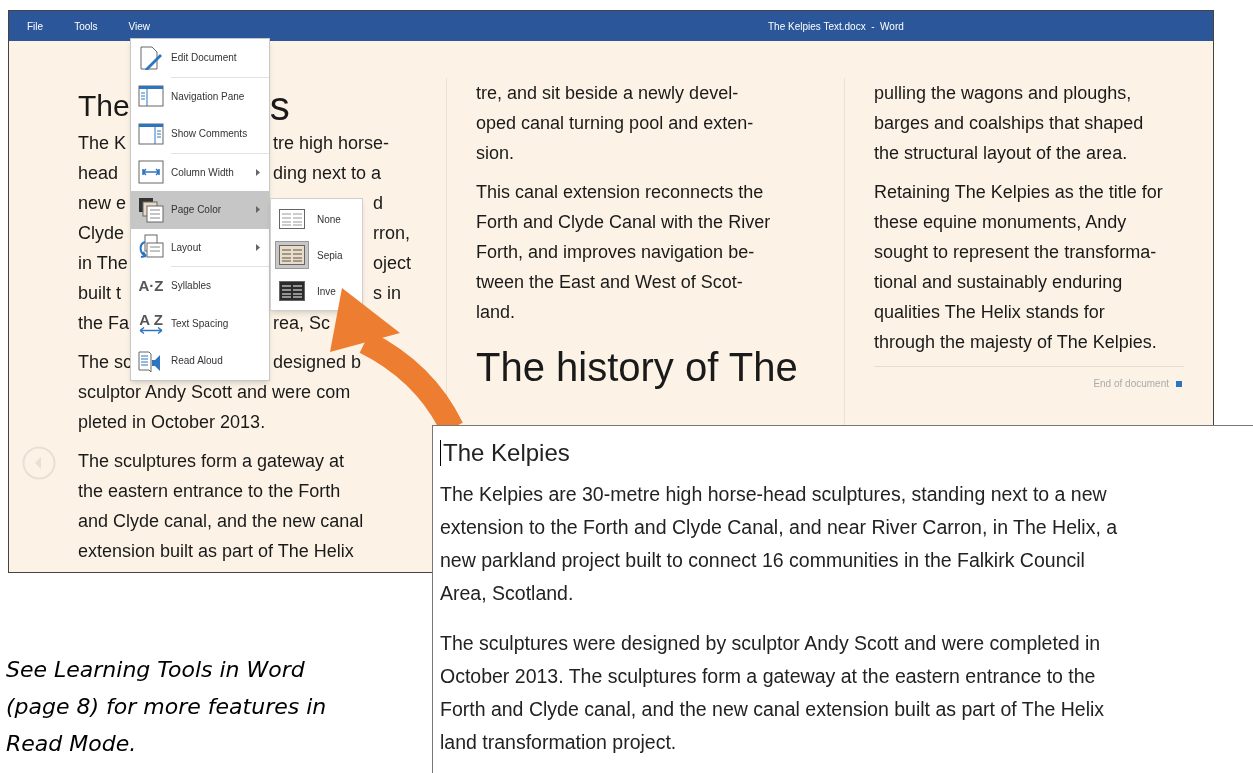 This screenshot has width=1253, height=773. What do you see at coordinates (151, 247) in the screenshot?
I see `layout-icon` at bounding box center [151, 247].